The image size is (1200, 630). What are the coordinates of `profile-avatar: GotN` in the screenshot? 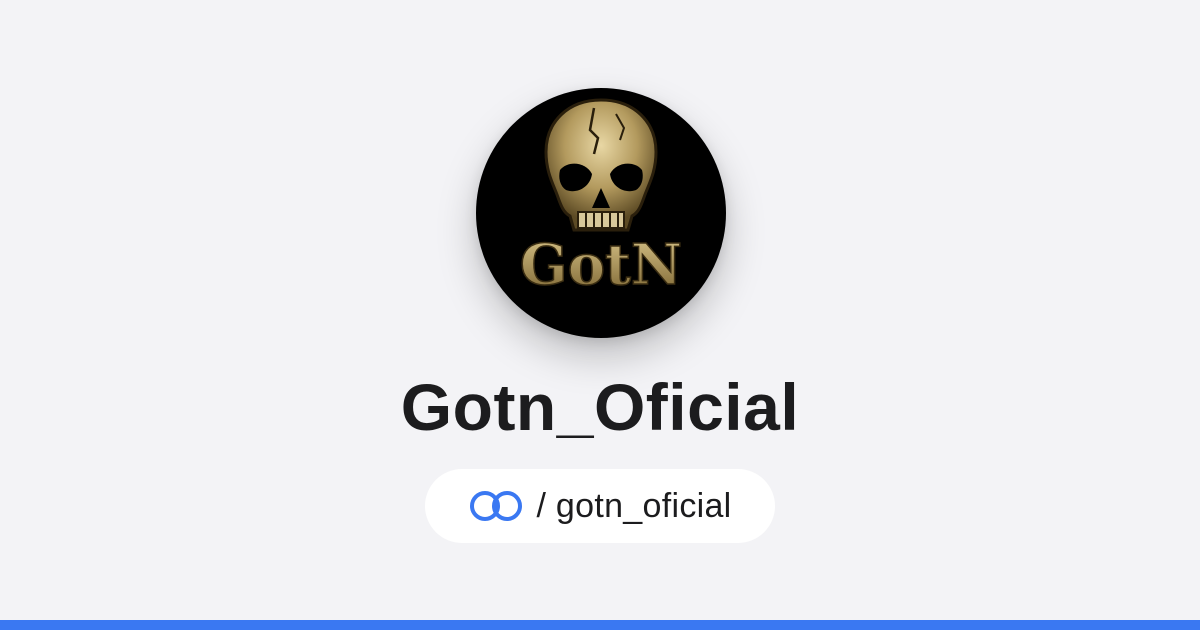 It's located at (601, 213).